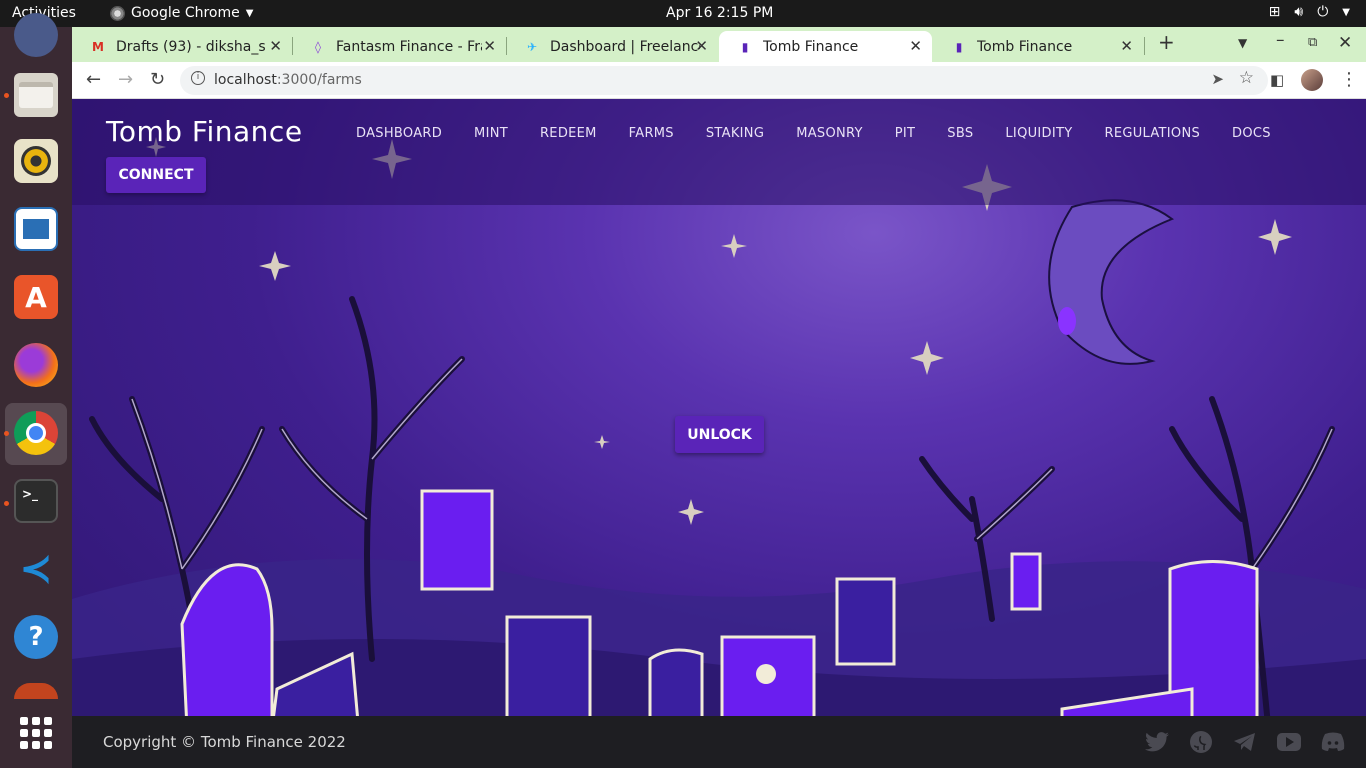 This screenshot has width=1366, height=768. What do you see at coordinates (651, 133) in the screenshot?
I see `nav-link-farms: FARMS` at bounding box center [651, 133].